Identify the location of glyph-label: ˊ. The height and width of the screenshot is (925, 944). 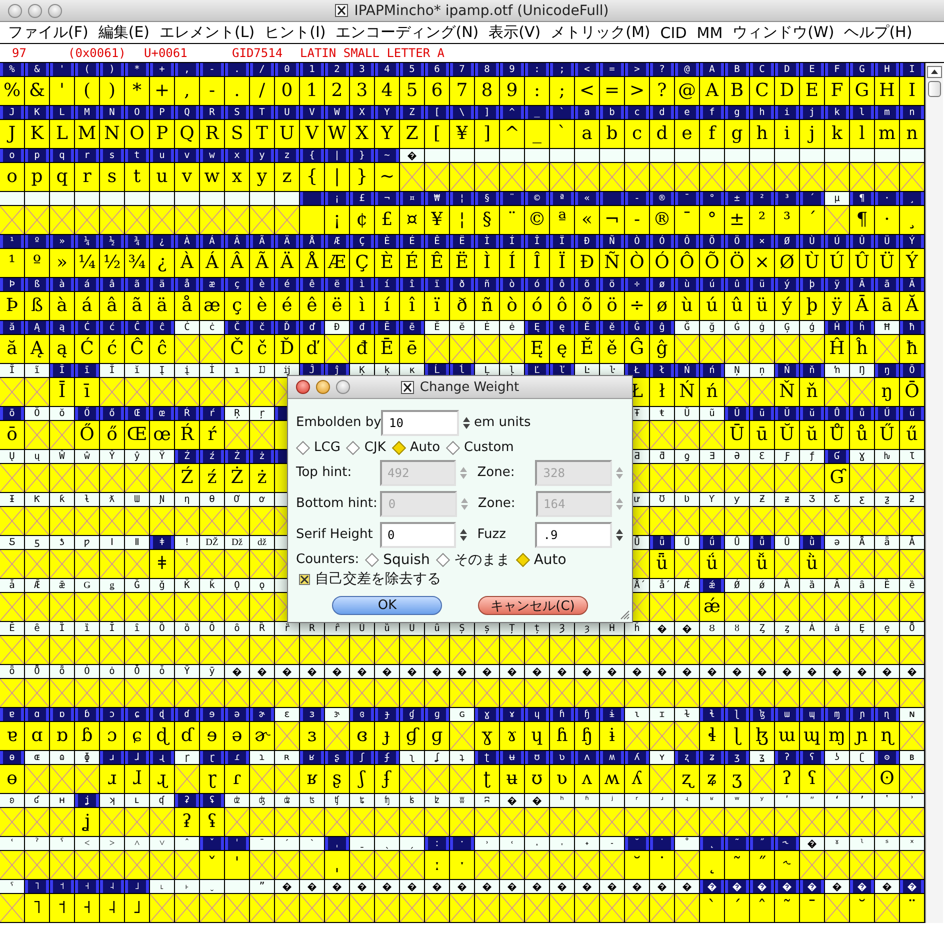
(287, 844).